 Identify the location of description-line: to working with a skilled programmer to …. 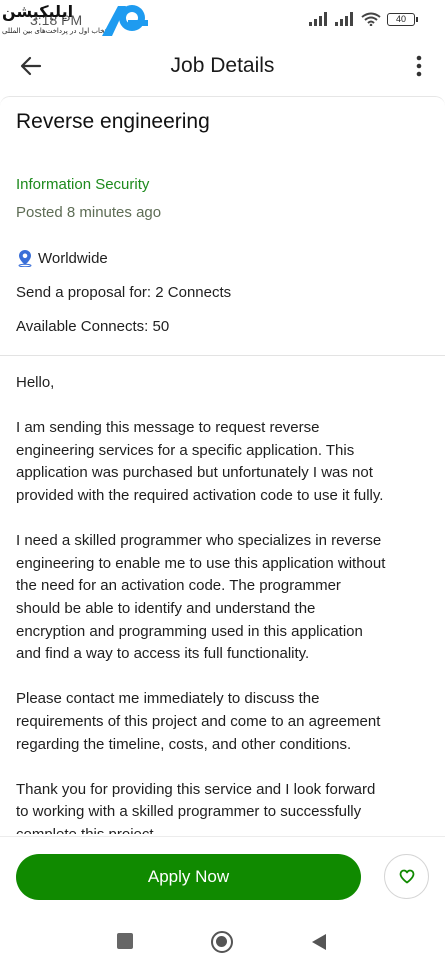
(189, 812).